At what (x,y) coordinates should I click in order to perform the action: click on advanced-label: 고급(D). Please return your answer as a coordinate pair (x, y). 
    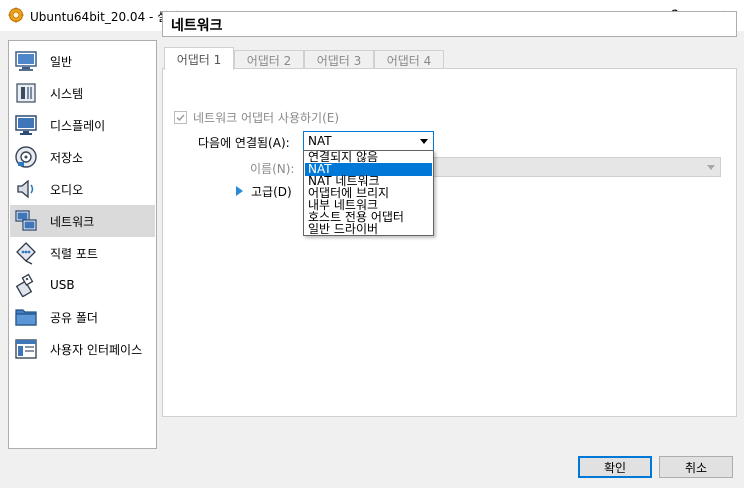
    Looking at the image, I should click on (271, 191).